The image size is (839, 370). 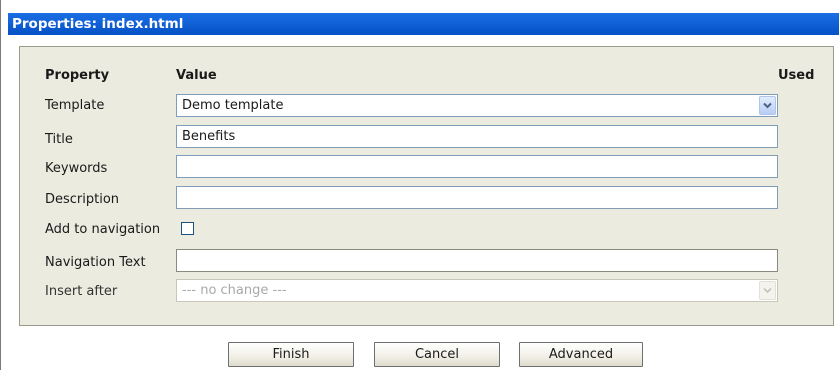 What do you see at coordinates (234, 290) in the screenshot?
I see `insert-after-select-value: --- no change ---` at bounding box center [234, 290].